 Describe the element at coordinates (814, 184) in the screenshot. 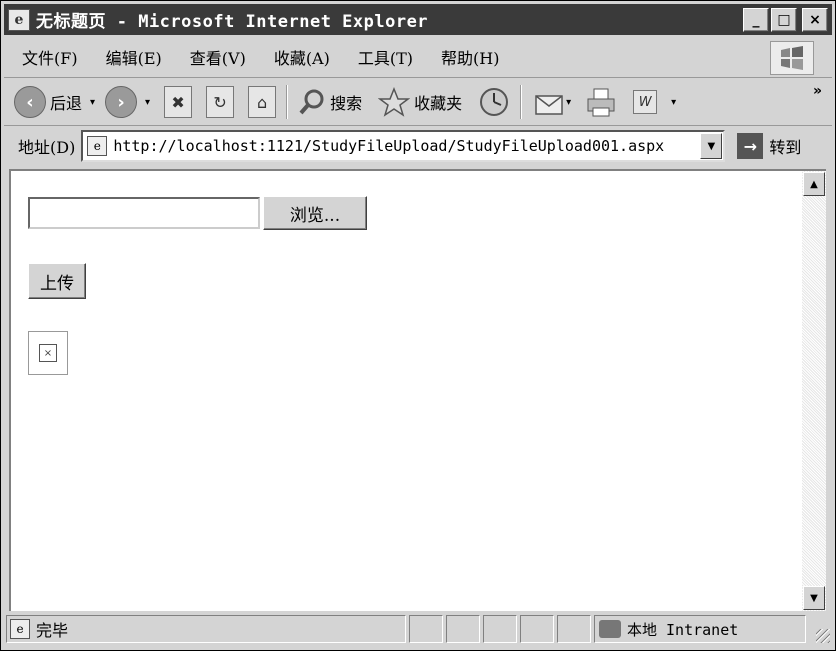

I see `scroll-up-icon: ▲` at that location.